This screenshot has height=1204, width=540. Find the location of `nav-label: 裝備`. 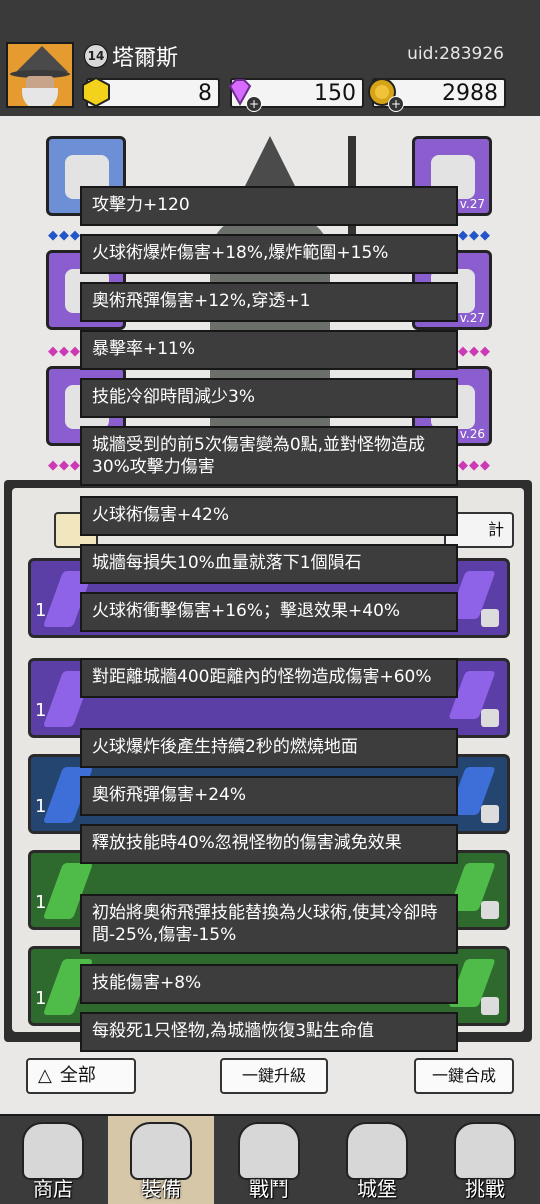

nav-label: 裝備 is located at coordinates (161, 1189).